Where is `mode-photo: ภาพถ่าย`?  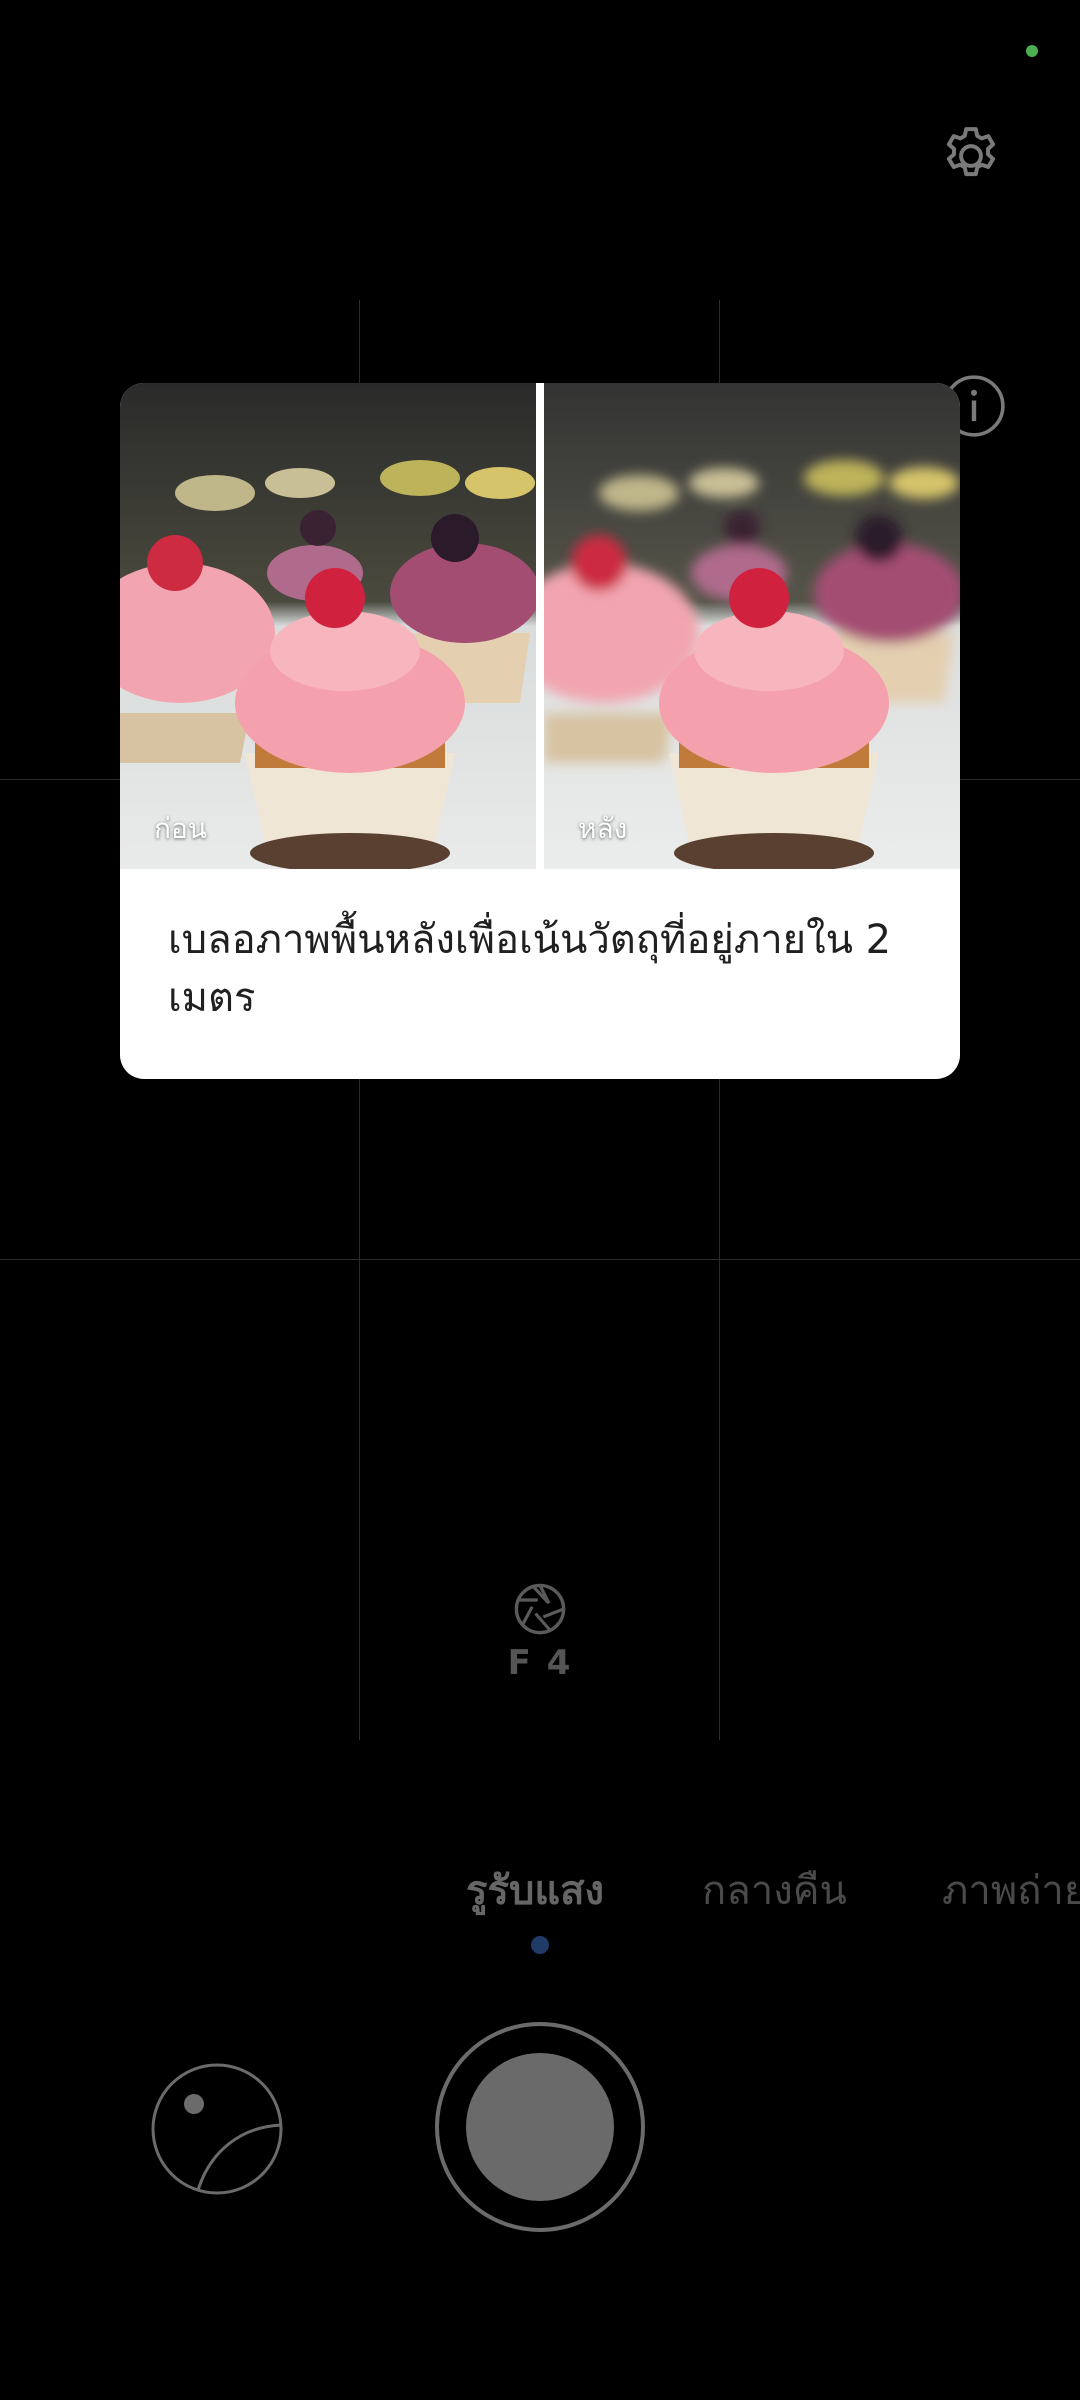 mode-photo: ภาพถ่าย is located at coordinates (1011, 1890).